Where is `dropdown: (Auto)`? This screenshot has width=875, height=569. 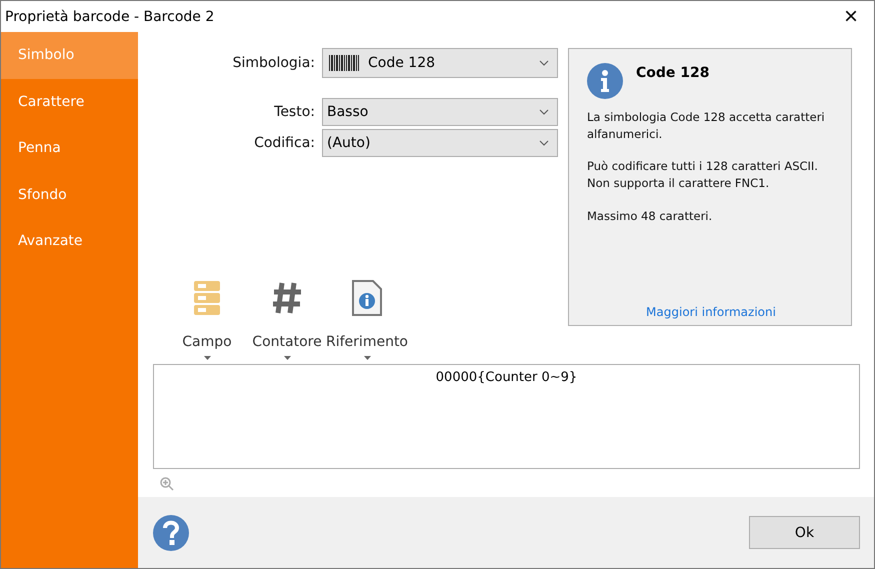
dropdown: (Auto) is located at coordinates (440, 143).